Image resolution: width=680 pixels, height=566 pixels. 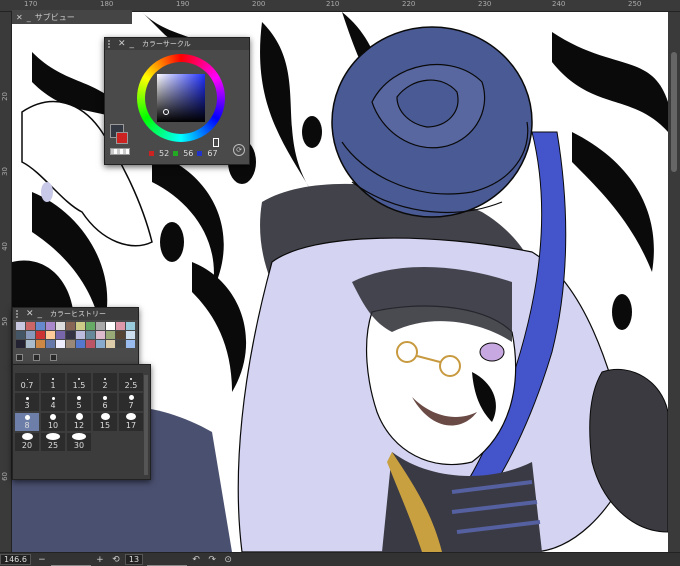 What do you see at coordinates (105, 382) in the screenshot?
I see `brush-size-cell: 2` at bounding box center [105, 382].